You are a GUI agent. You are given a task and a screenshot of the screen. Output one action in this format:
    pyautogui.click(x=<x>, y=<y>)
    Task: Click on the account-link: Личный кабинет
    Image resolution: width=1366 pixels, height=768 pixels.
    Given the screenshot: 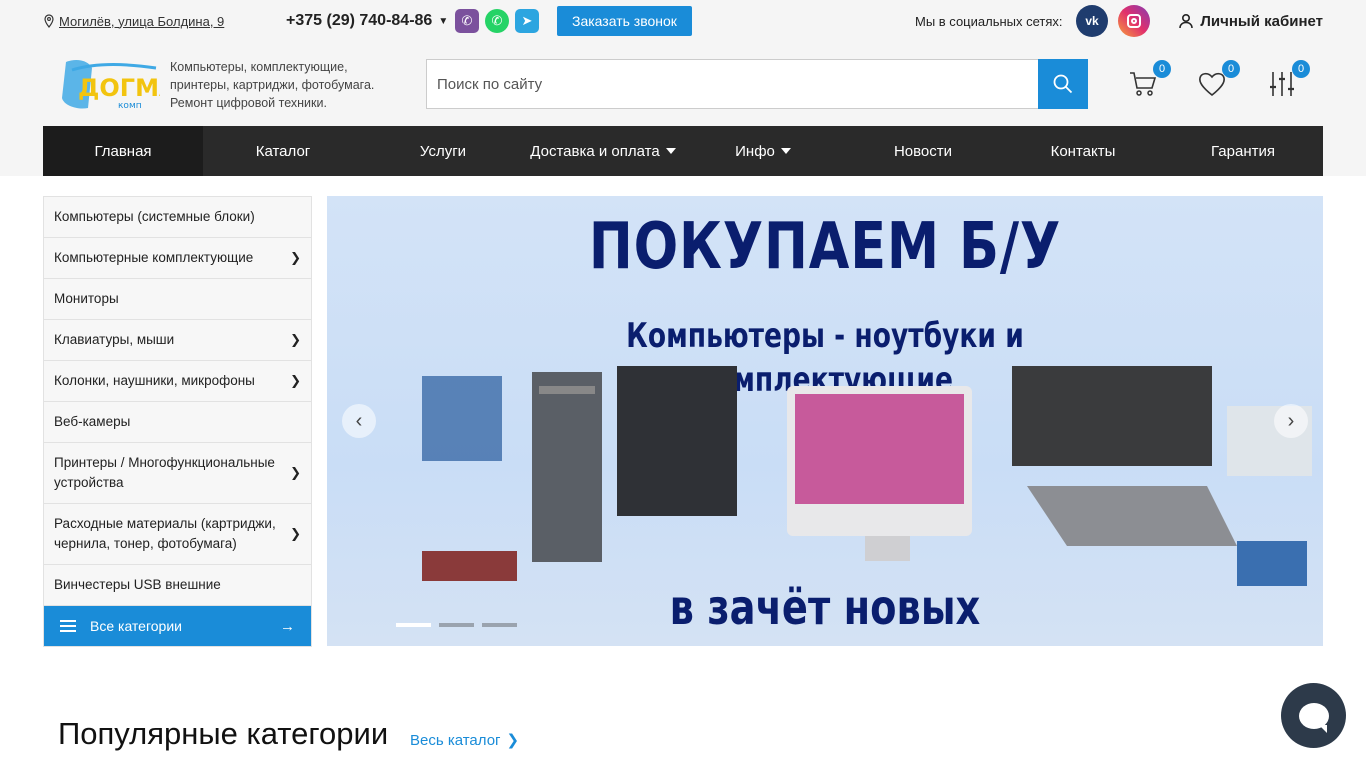 What is the action you would take?
    pyautogui.click(x=1250, y=21)
    